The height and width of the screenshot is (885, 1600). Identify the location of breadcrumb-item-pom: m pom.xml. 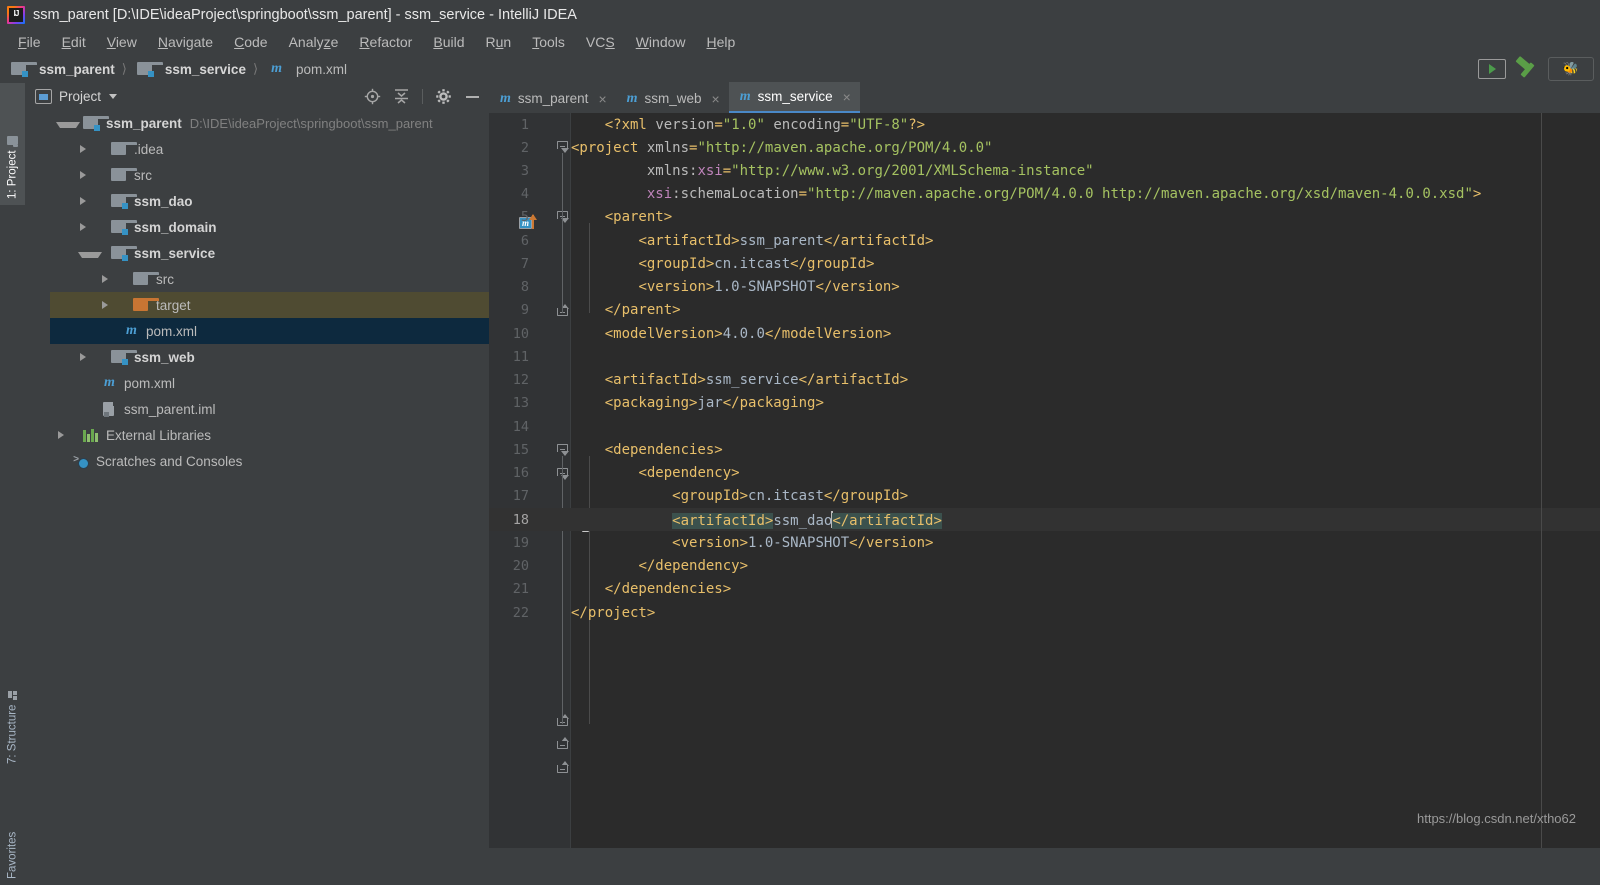
(306, 69).